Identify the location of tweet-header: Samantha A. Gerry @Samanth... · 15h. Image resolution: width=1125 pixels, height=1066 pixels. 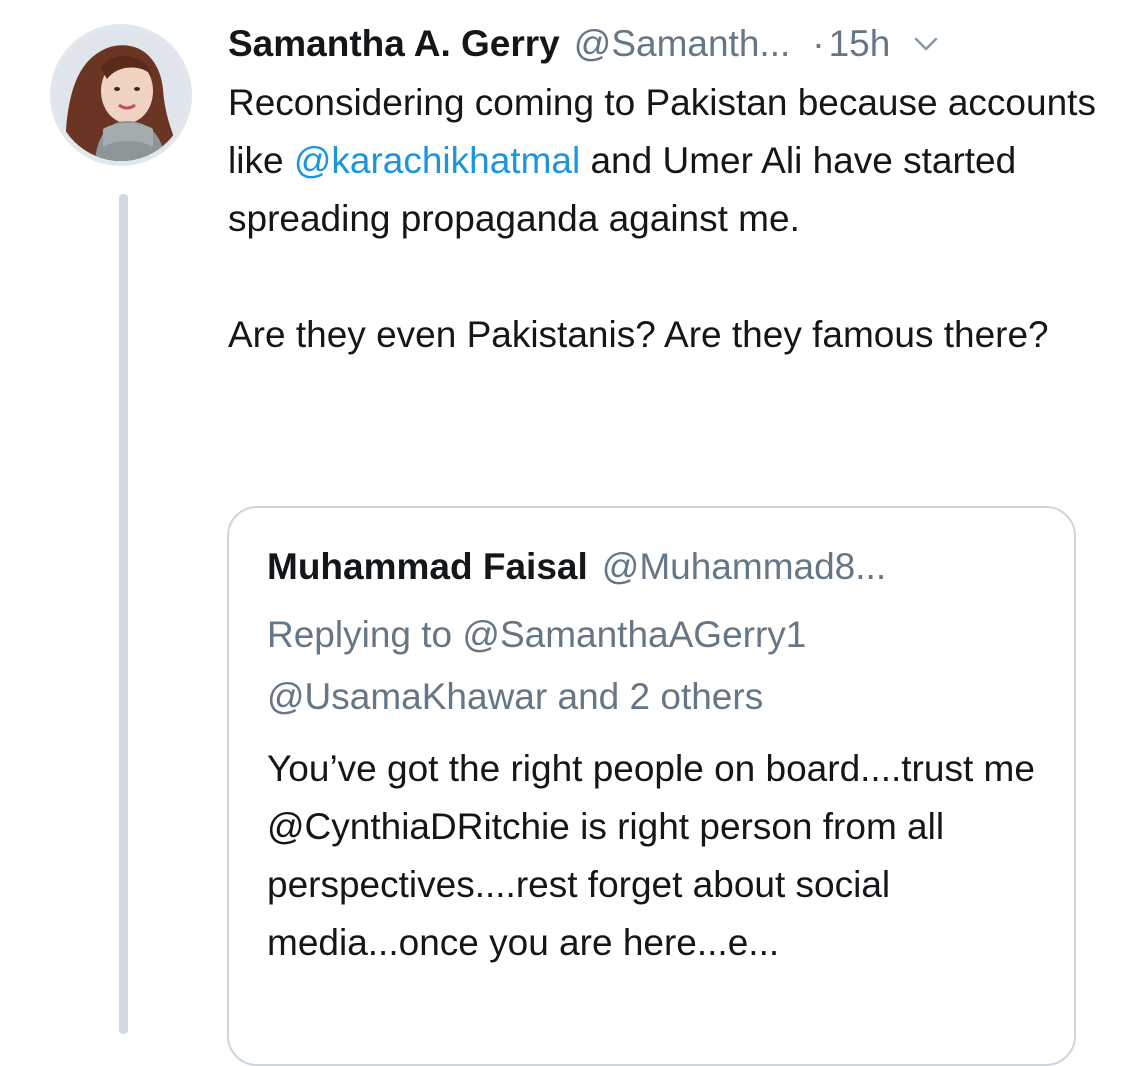
(663, 44).